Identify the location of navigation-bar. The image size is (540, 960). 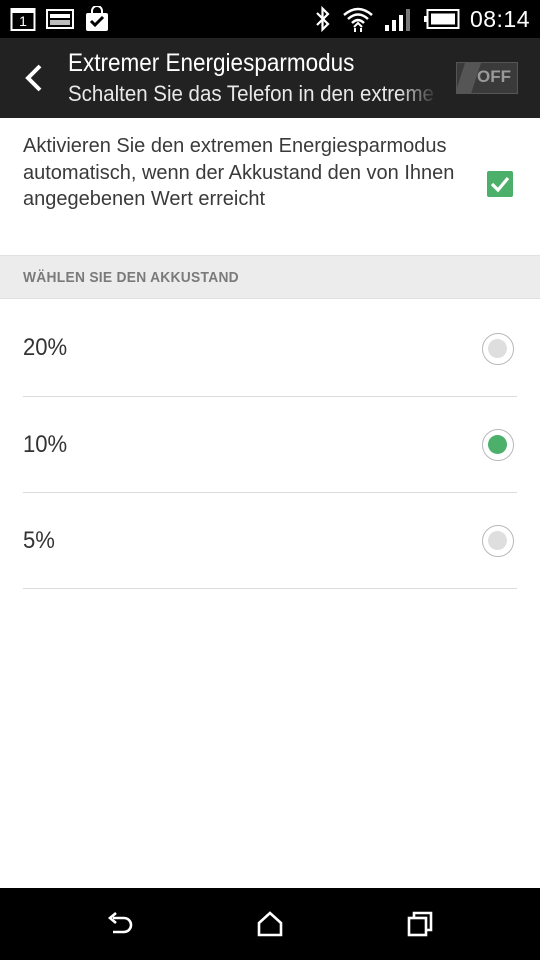
(270, 924).